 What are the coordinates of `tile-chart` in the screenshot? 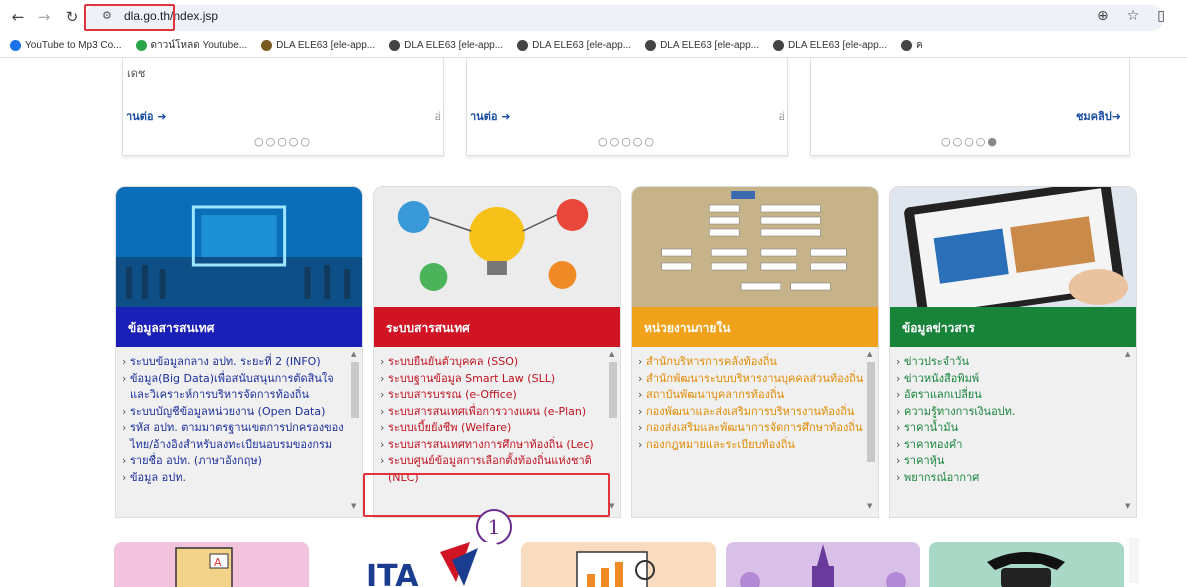 It's located at (618, 564).